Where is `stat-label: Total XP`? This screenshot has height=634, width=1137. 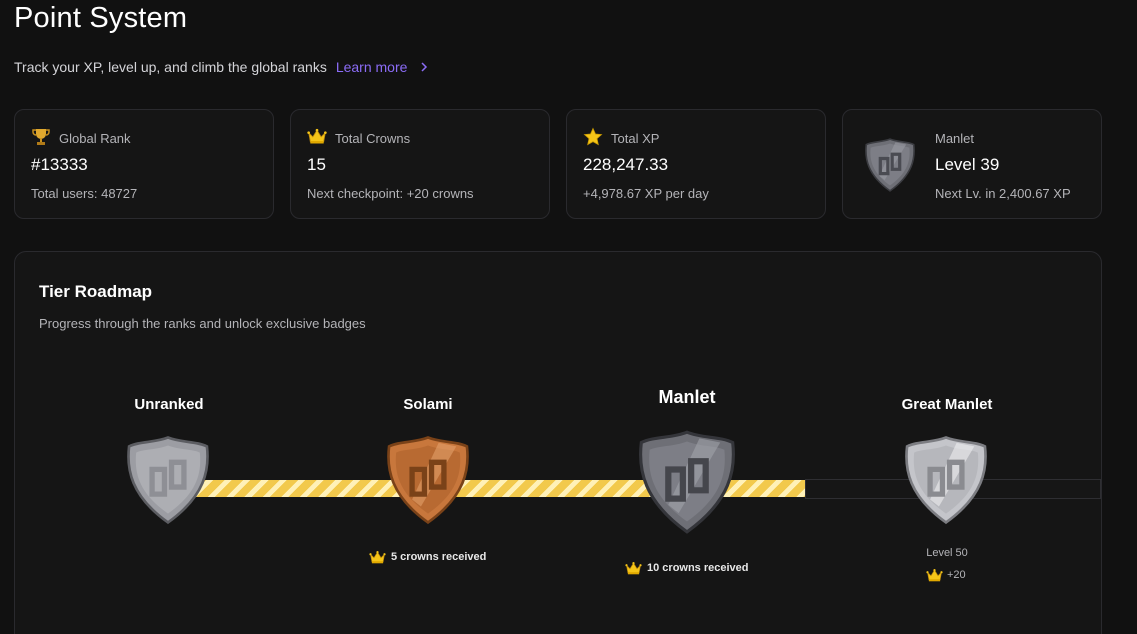
stat-label: Total XP is located at coordinates (635, 138).